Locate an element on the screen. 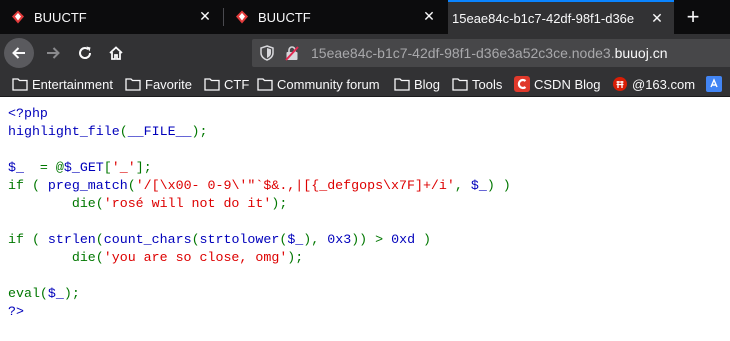 This screenshot has width=730, height=341. paren: ) ) is located at coordinates (498, 185).